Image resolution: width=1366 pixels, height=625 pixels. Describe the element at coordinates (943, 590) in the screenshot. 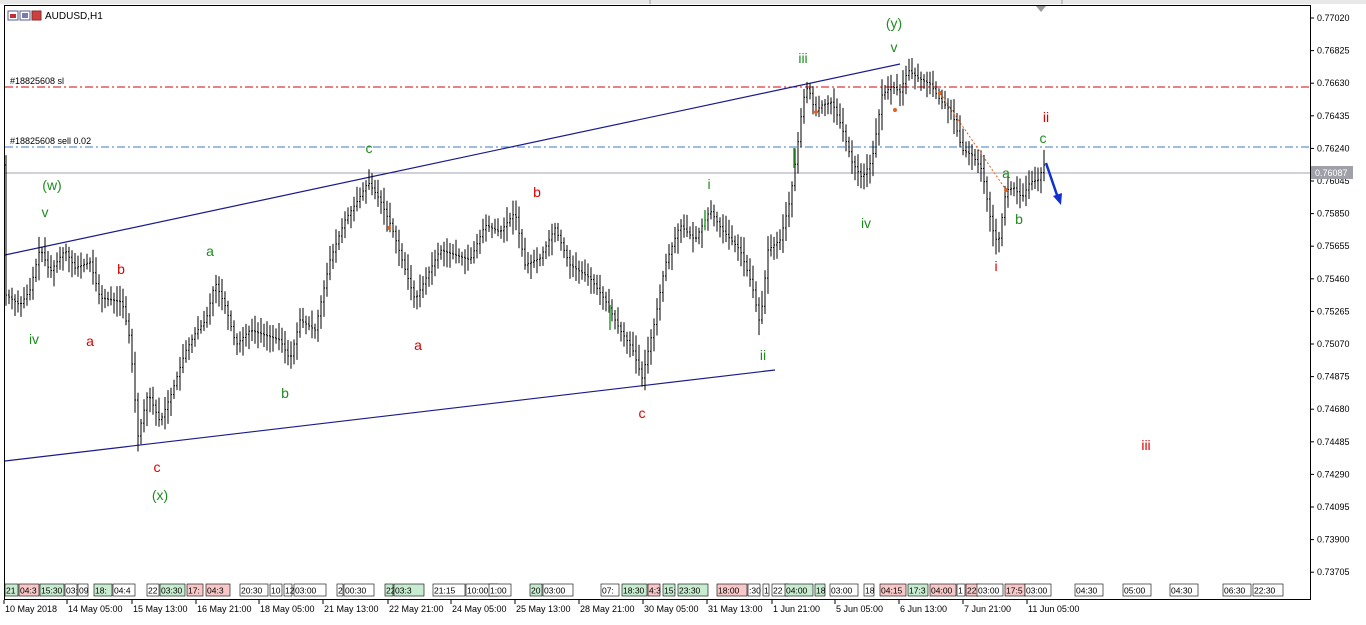

I see `session-box: 04:00` at that location.